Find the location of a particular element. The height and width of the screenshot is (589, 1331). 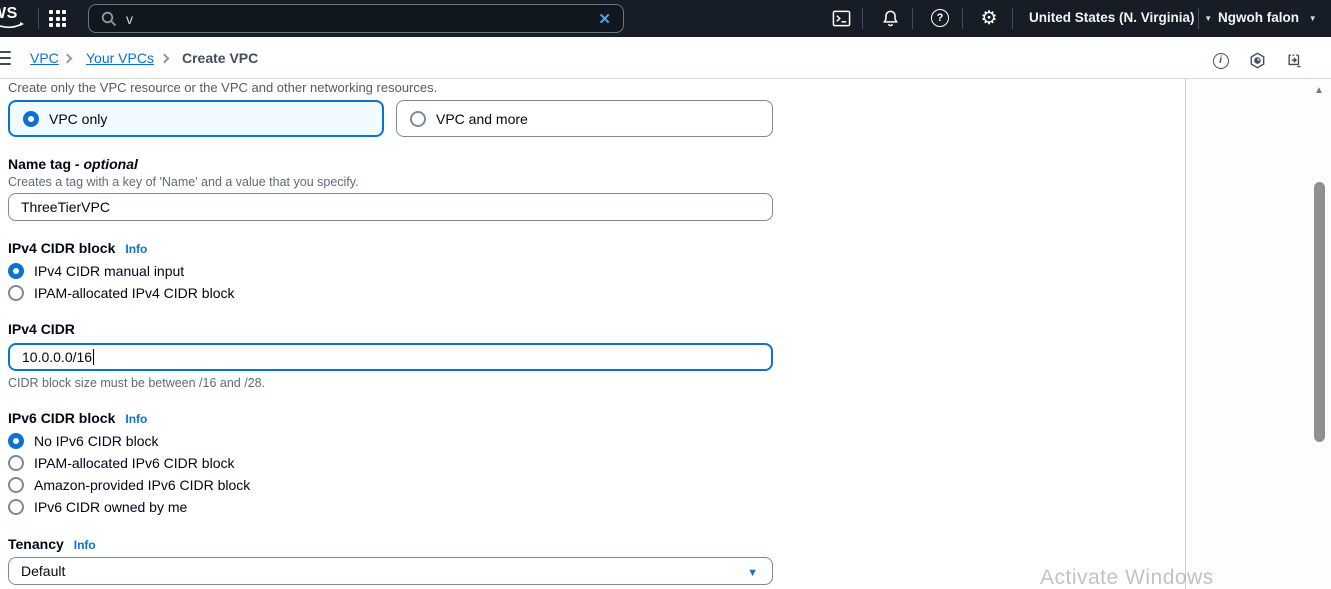

info-panel-icon: i is located at coordinates (1220, 60).